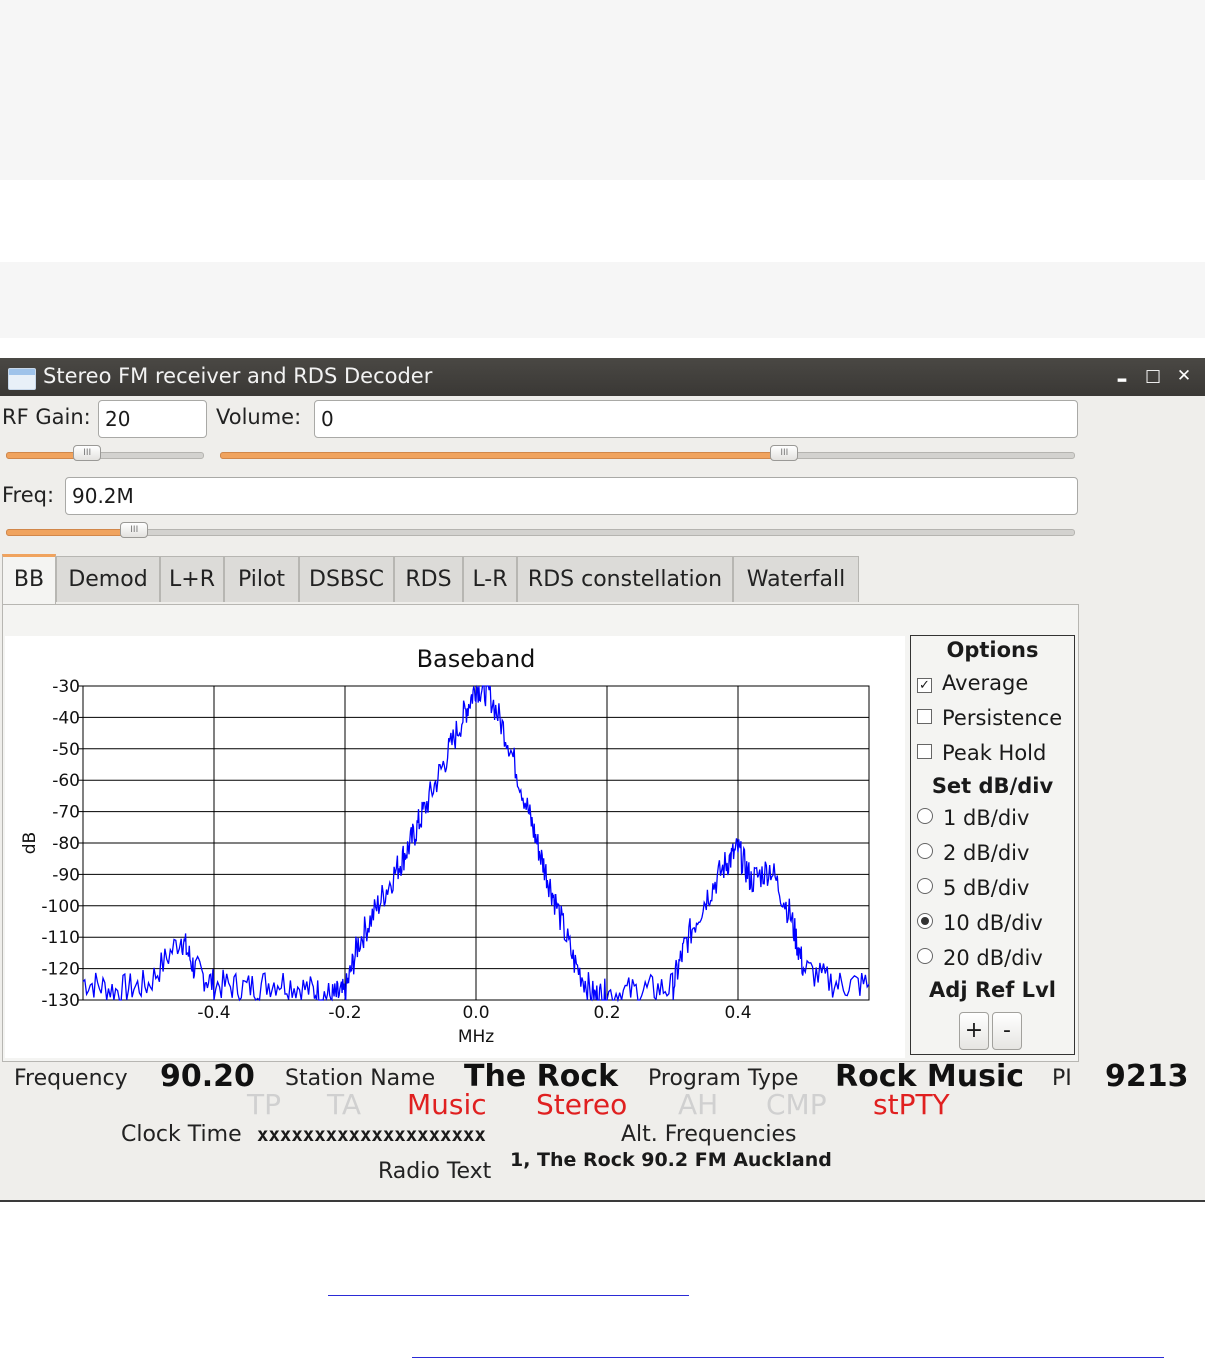  Describe the element at coordinates (66, 750) in the screenshot. I see `y-tick-label: -50` at that location.